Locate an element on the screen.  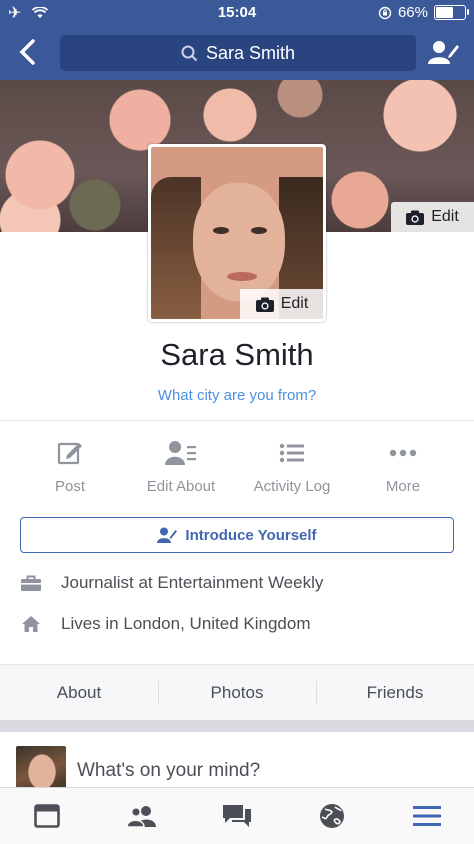
introduce-label: Introduce Yourself is located at coordinates (251, 535).